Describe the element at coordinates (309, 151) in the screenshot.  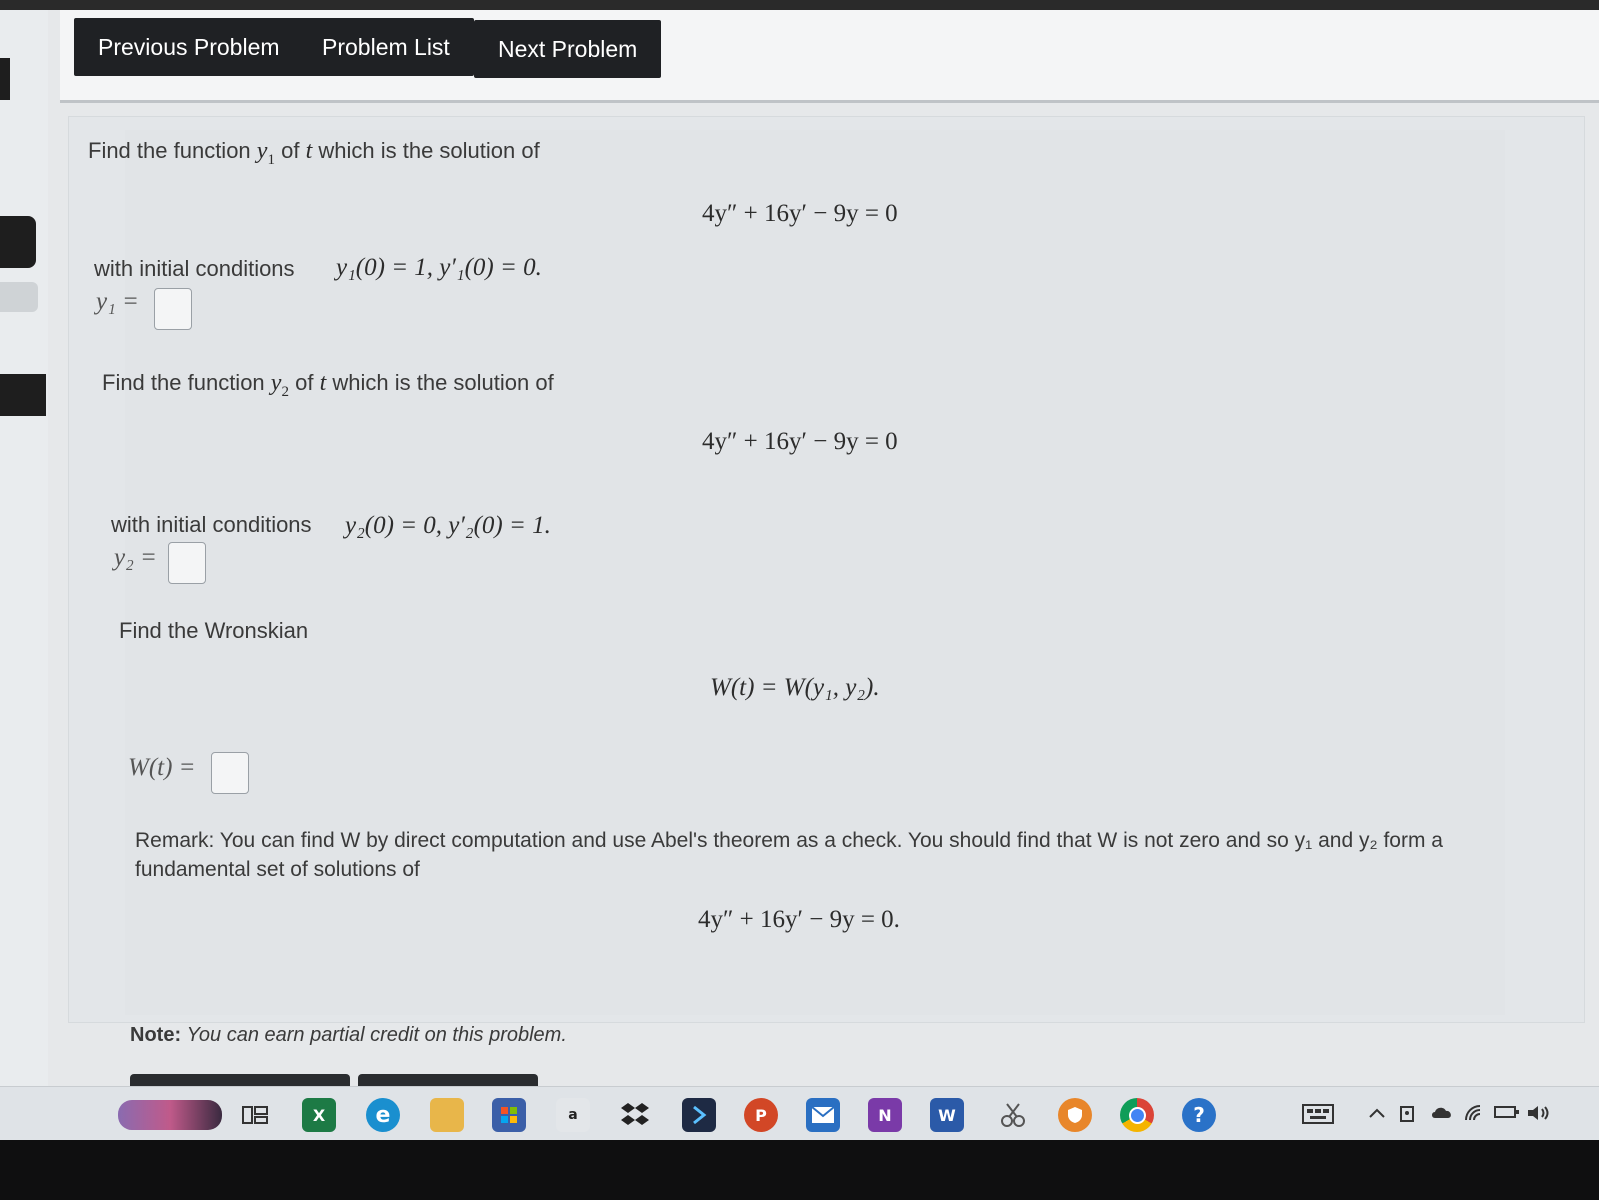
I see `part1-t: t` at that location.